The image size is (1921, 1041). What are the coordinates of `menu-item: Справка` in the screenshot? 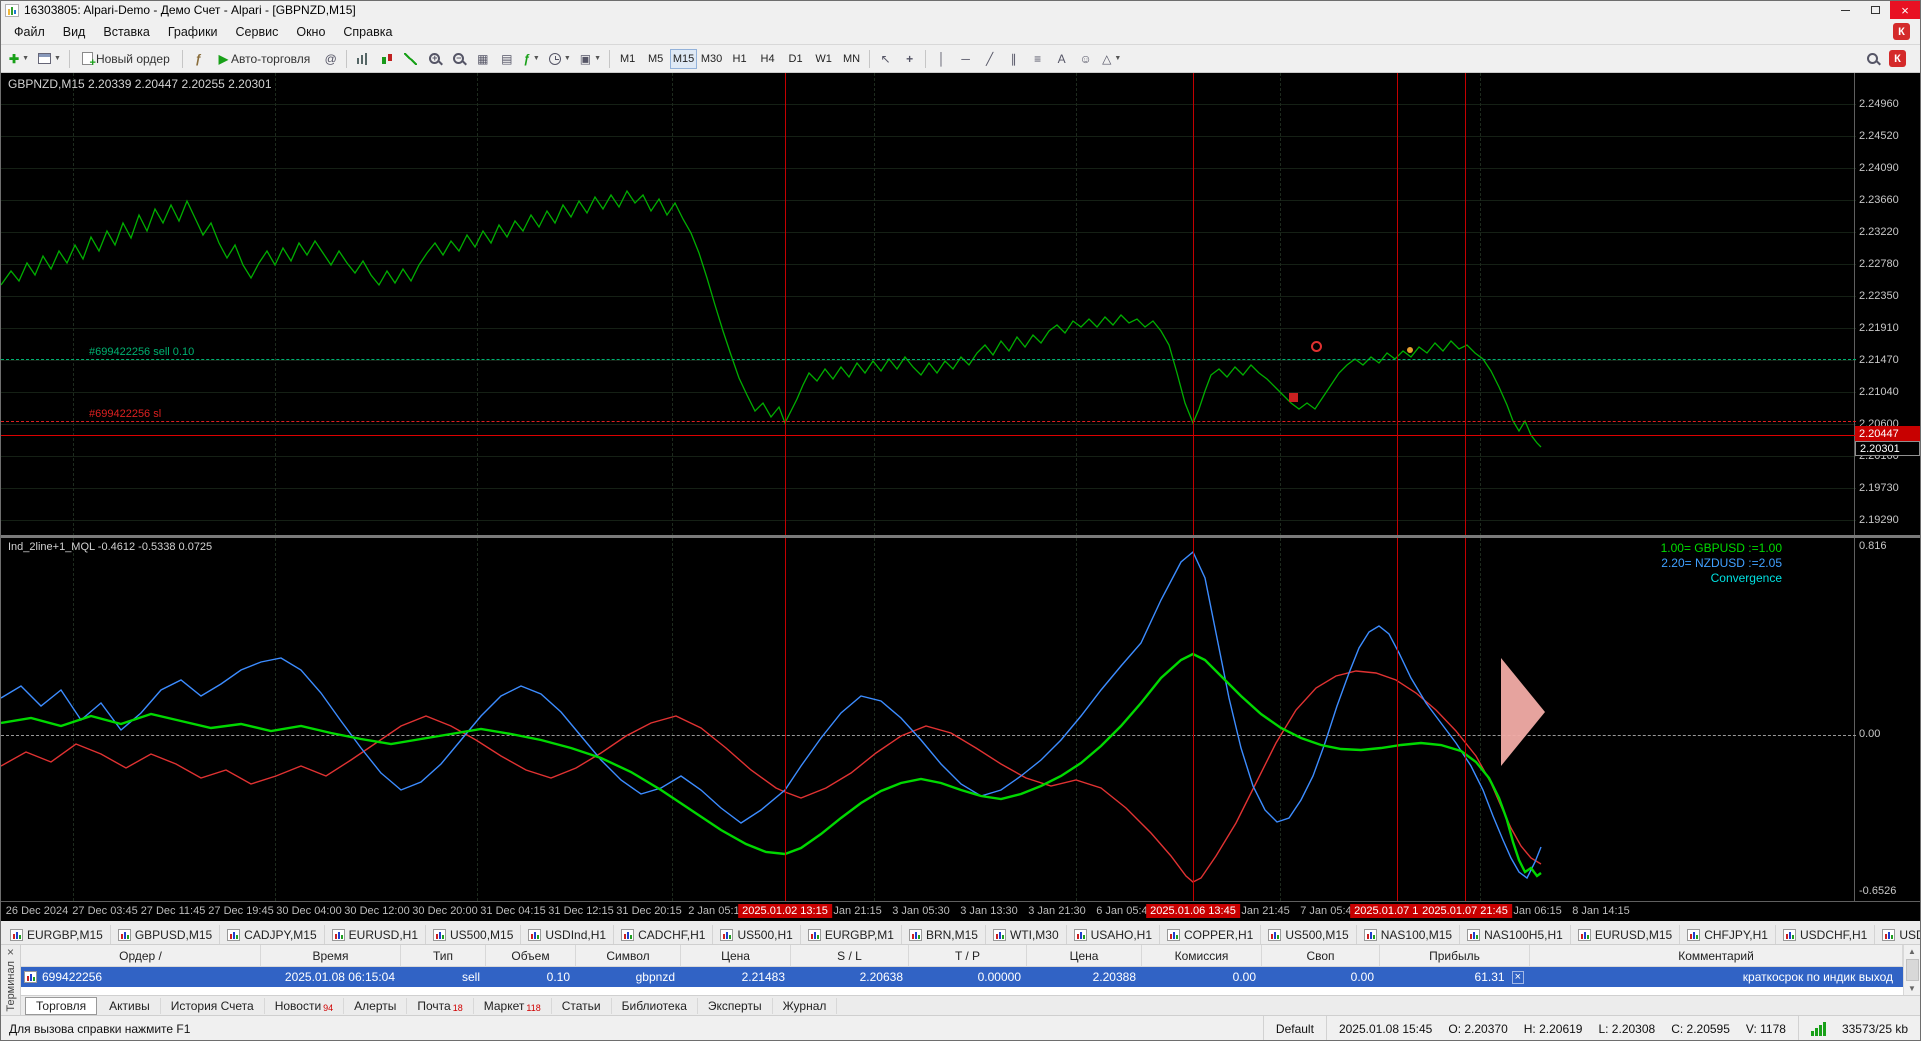 It's located at (367, 32).